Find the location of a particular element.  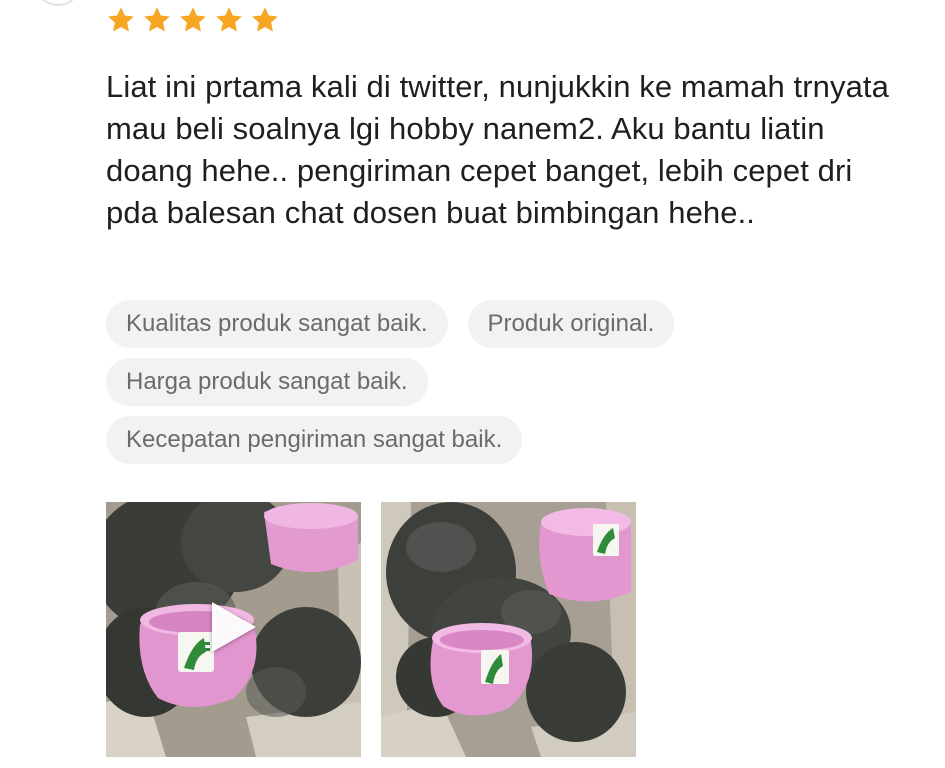

star-rating is located at coordinates (193, 20).